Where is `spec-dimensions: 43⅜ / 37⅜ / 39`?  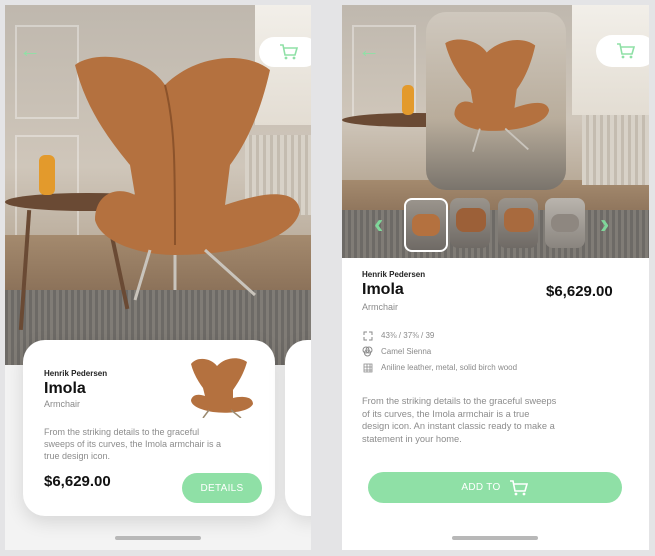
spec-dimensions: 43⅜ / 37⅜ / 39 is located at coordinates (398, 335).